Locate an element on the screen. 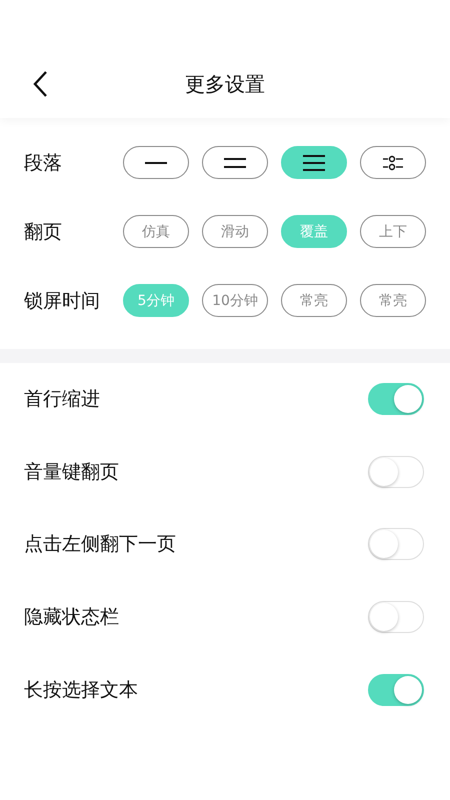  page-title: 更多设置 is located at coordinates (225, 84).